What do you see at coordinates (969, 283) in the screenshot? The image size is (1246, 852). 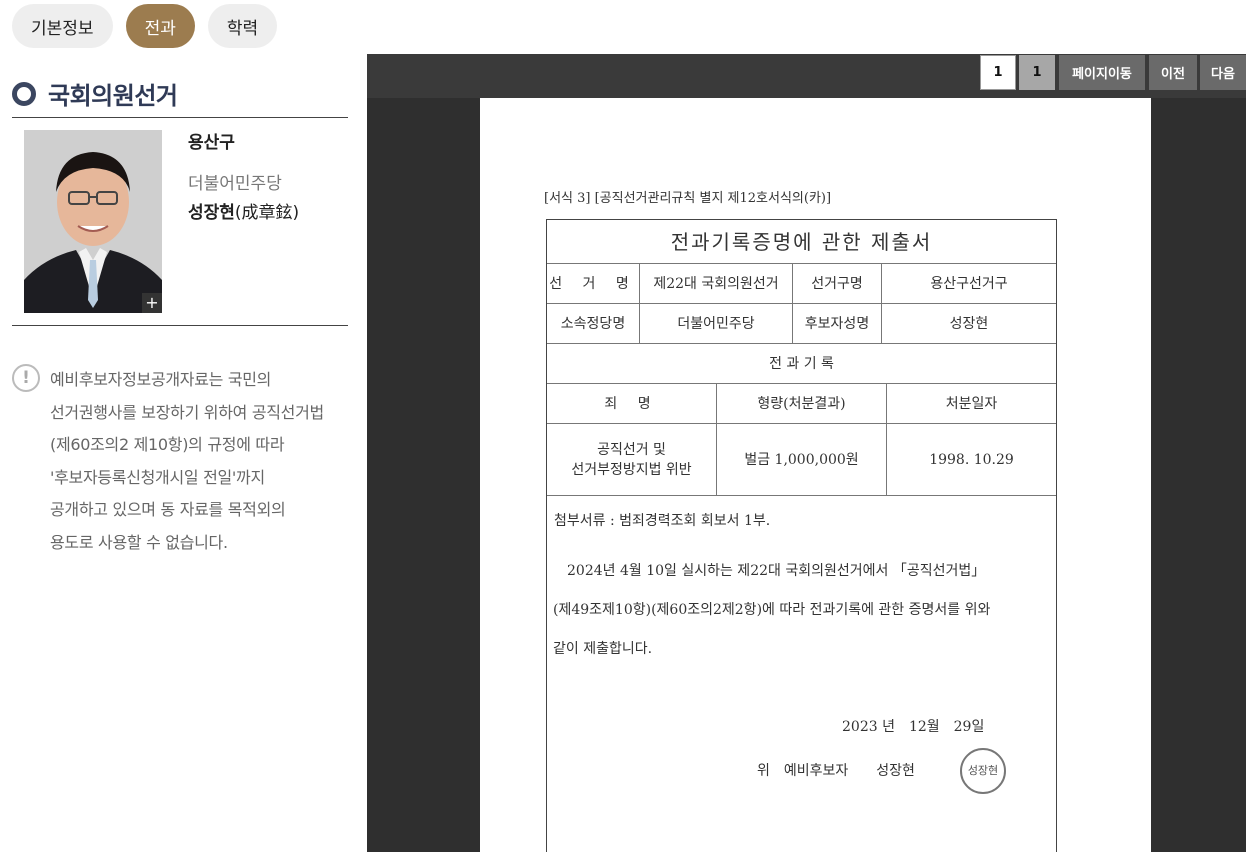 I see `district-value: 용산구선거구` at bounding box center [969, 283].